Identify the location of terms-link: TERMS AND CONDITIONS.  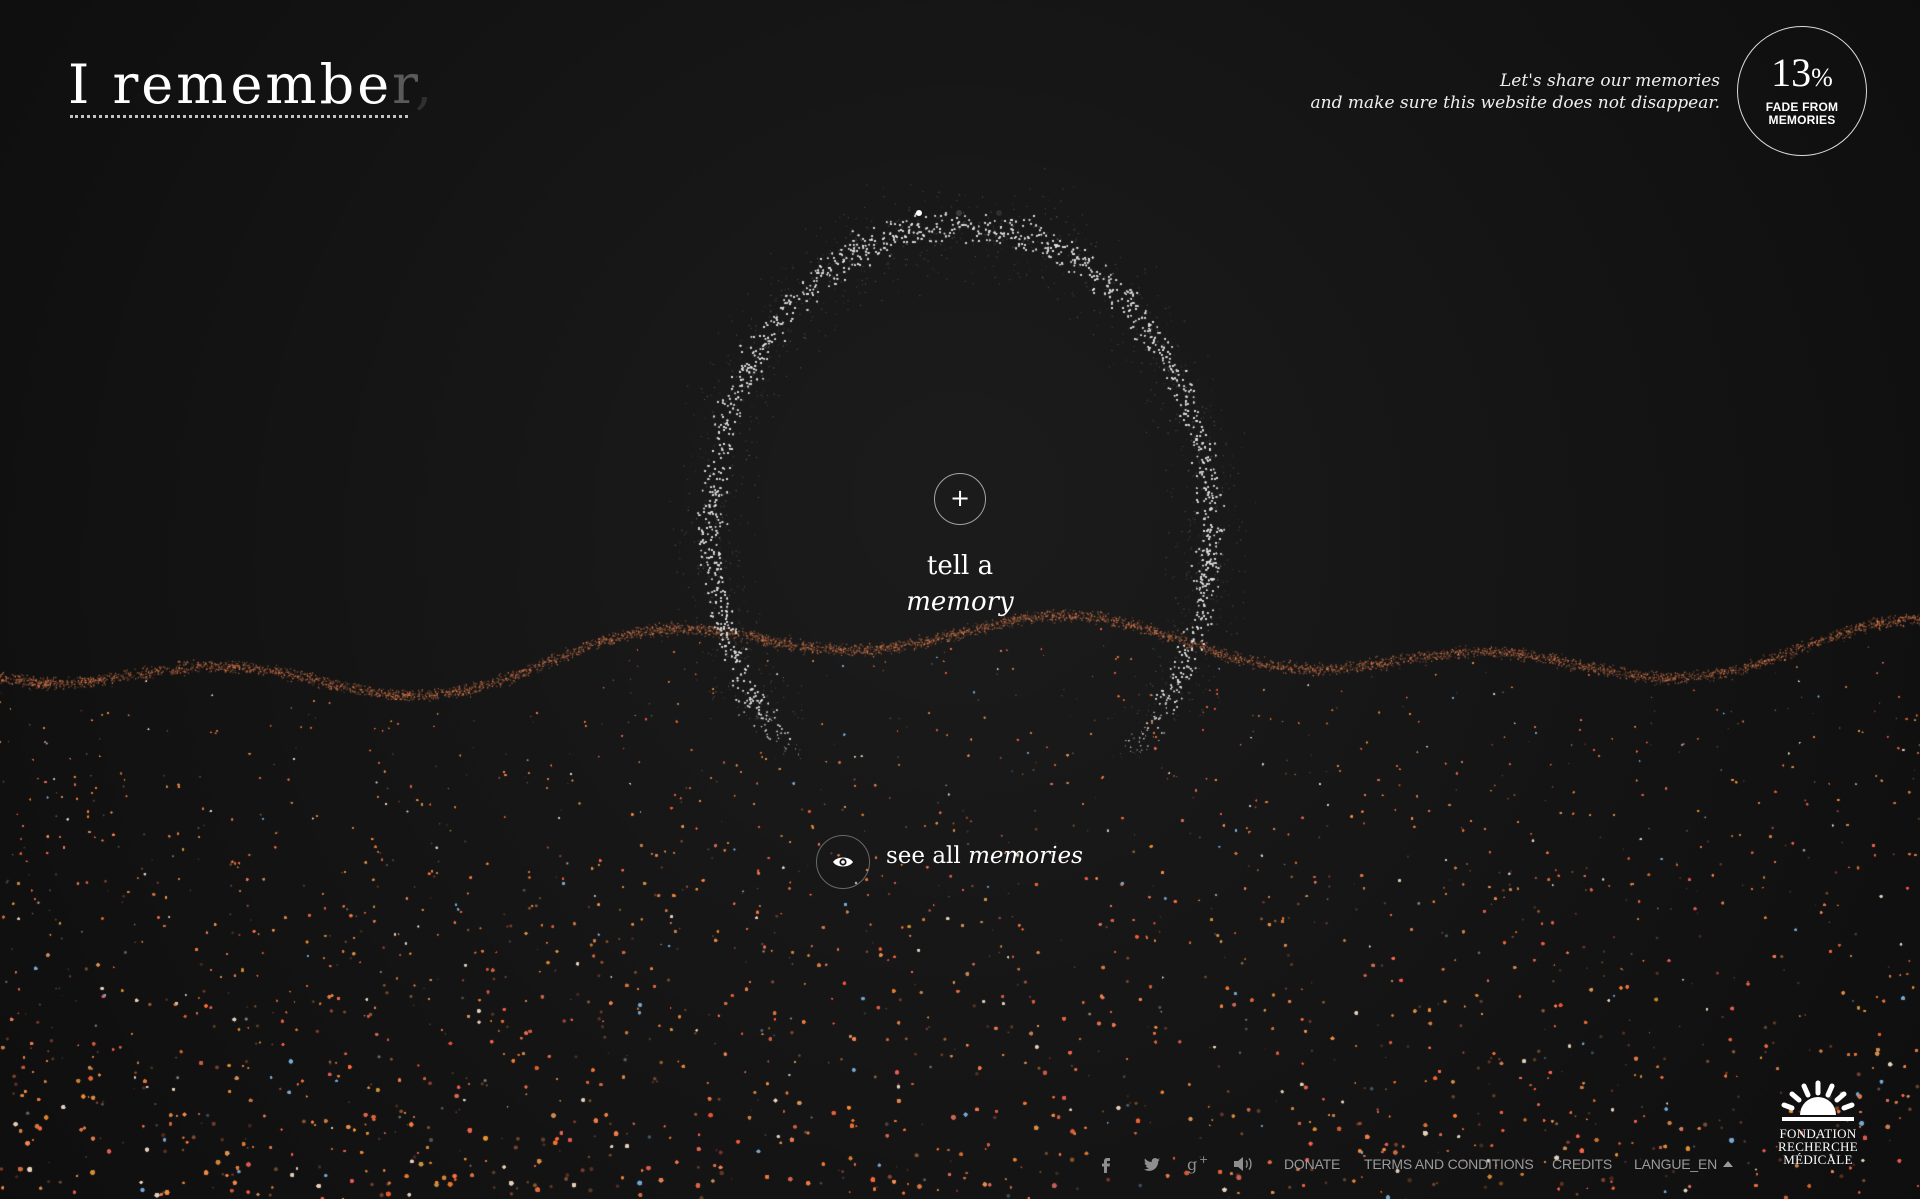
(1449, 1164).